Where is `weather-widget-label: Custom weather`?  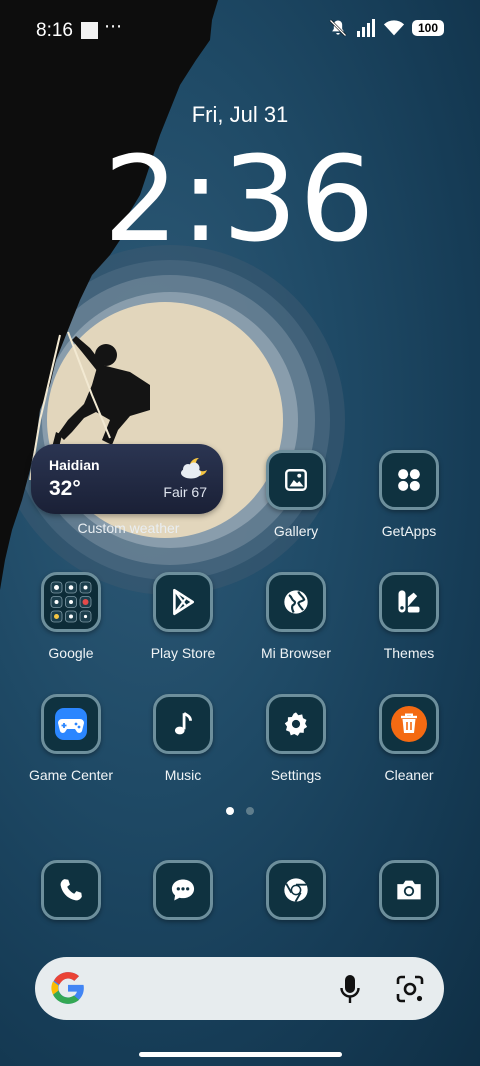
weather-widget-label: Custom weather is located at coordinates (128, 528).